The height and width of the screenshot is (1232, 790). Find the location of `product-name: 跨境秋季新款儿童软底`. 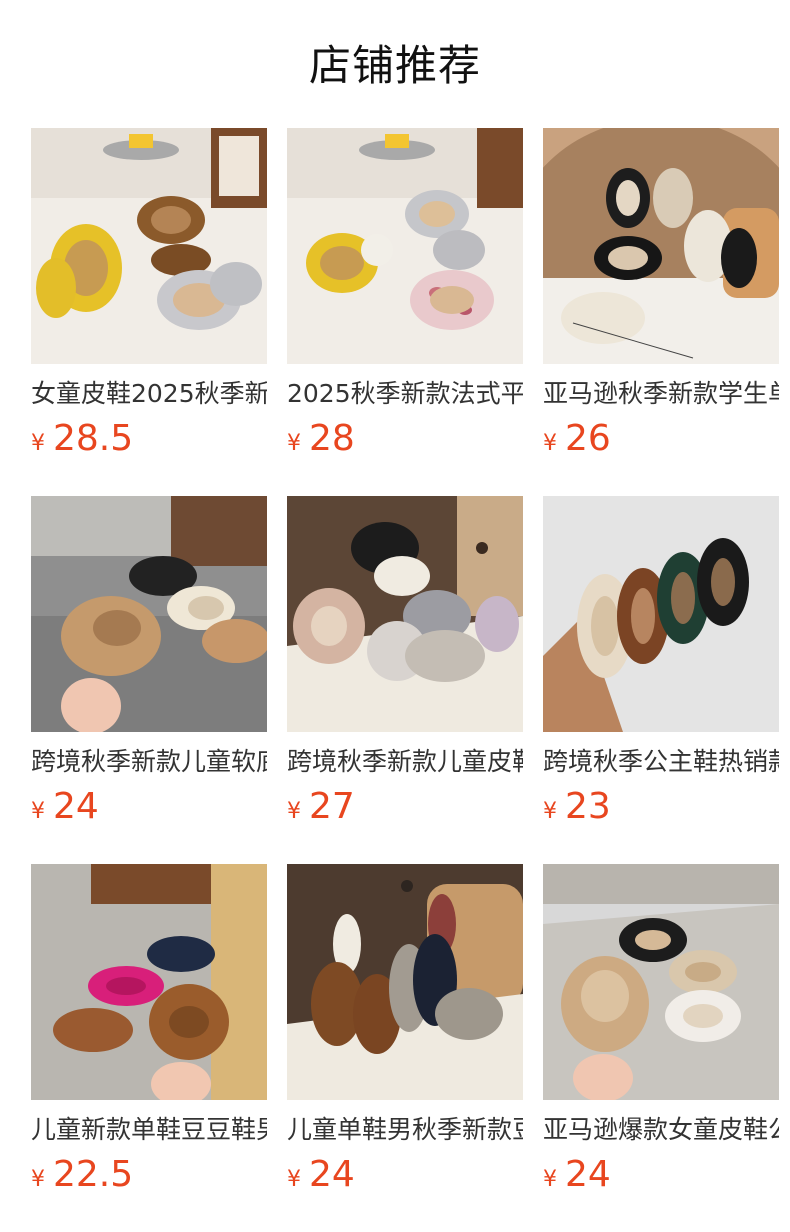

product-name: 跨境秋季新款儿童软底 is located at coordinates (149, 761).